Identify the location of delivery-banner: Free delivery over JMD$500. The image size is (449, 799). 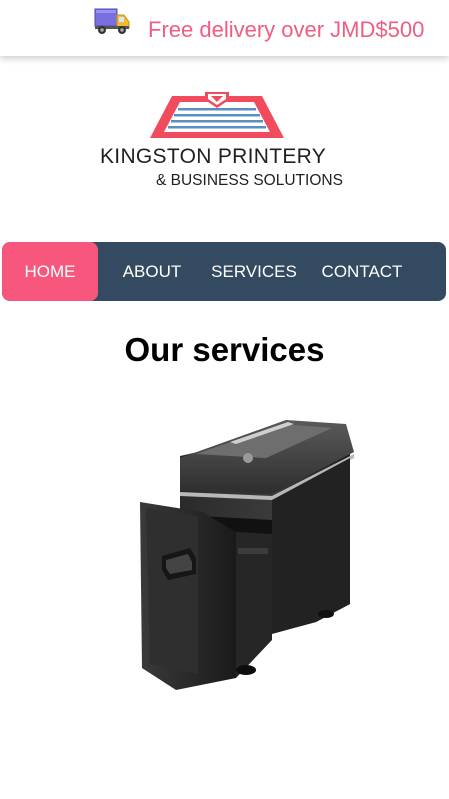
(224, 28).